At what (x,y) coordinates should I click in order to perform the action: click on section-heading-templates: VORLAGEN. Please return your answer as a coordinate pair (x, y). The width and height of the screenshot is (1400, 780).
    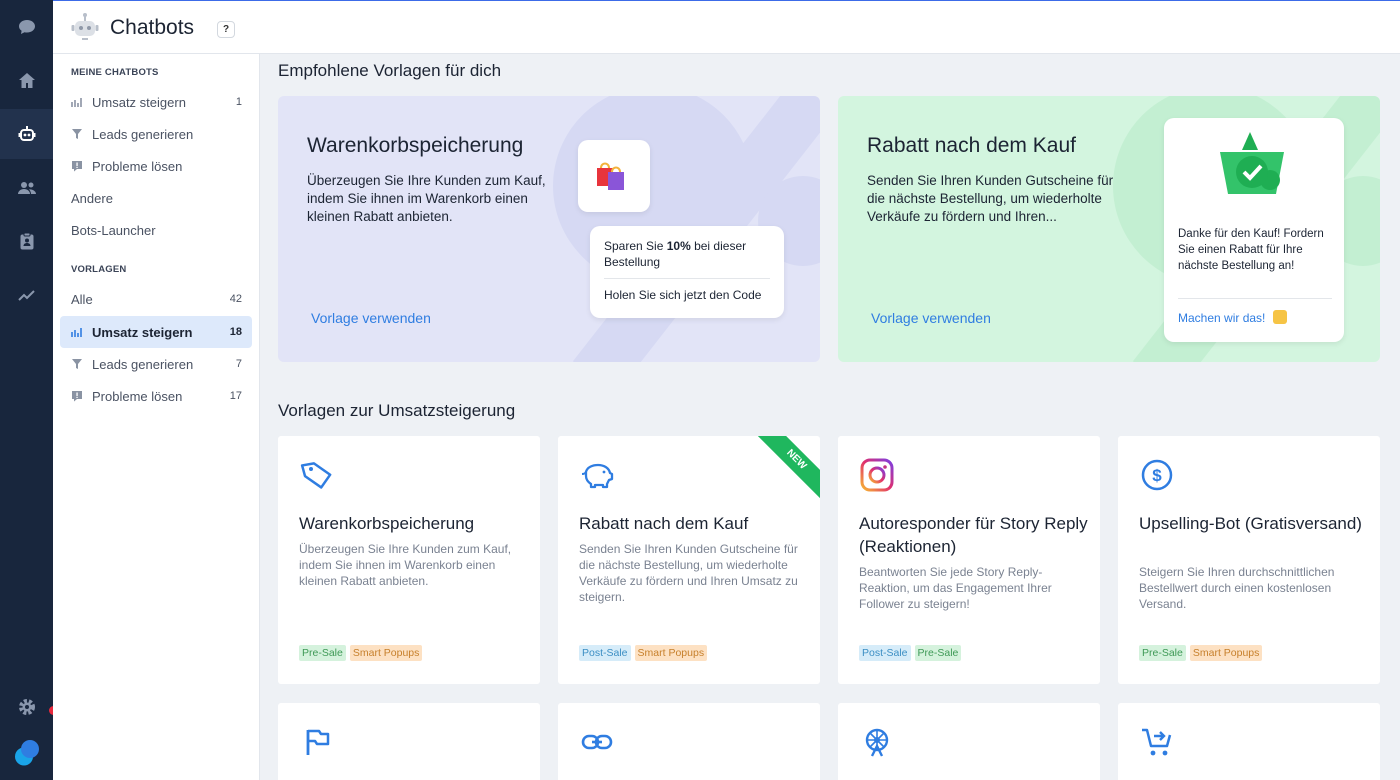
    Looking at the image, I should click on (99, 269).